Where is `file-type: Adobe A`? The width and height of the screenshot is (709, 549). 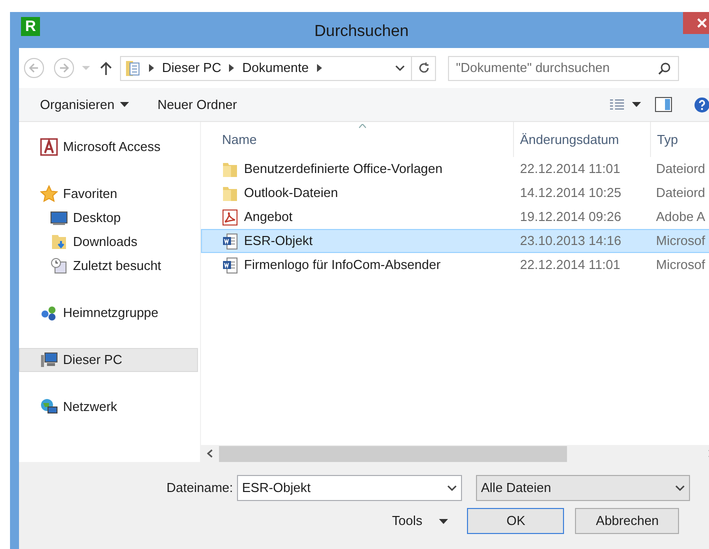
file-type: Adobe A is located at coordinates (680, 217).